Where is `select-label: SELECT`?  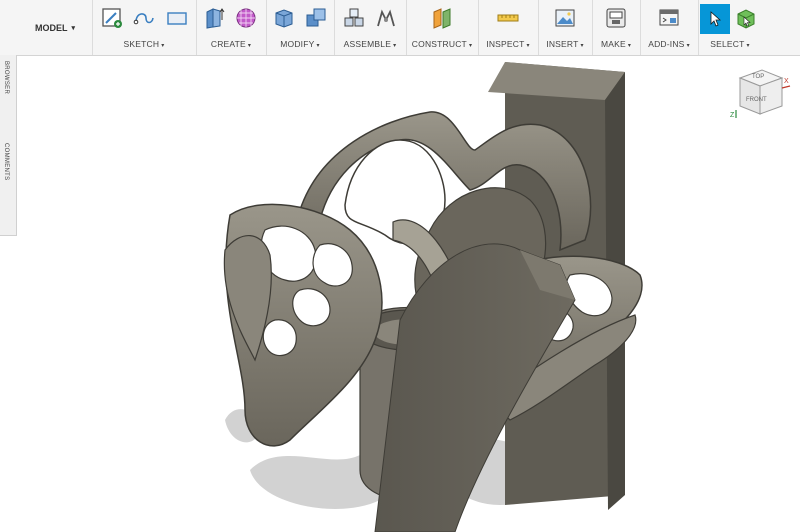 select-label: SELECT is located at coordinates (727, 44).